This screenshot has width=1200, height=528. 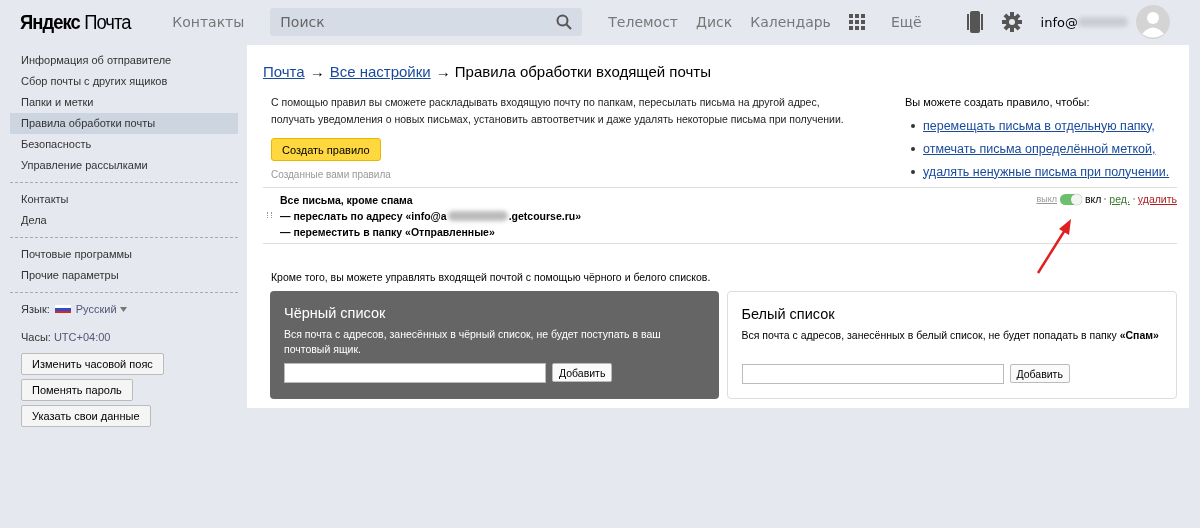 I want to click on sidebar-item: Безопасность, so click(x=124, y=144).